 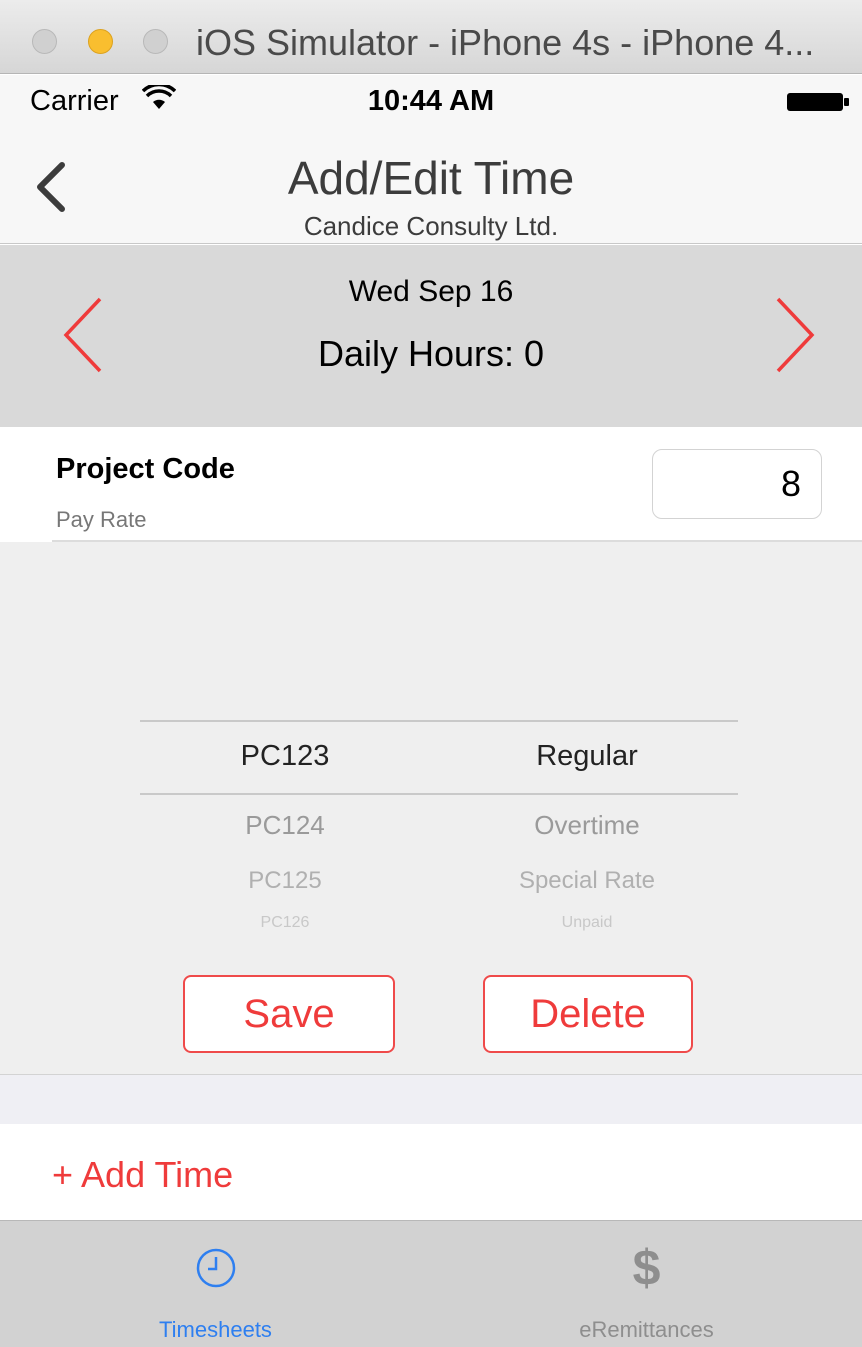 I want to click on tab-timesheets: Timesheets, so click(x=215, y=1284).